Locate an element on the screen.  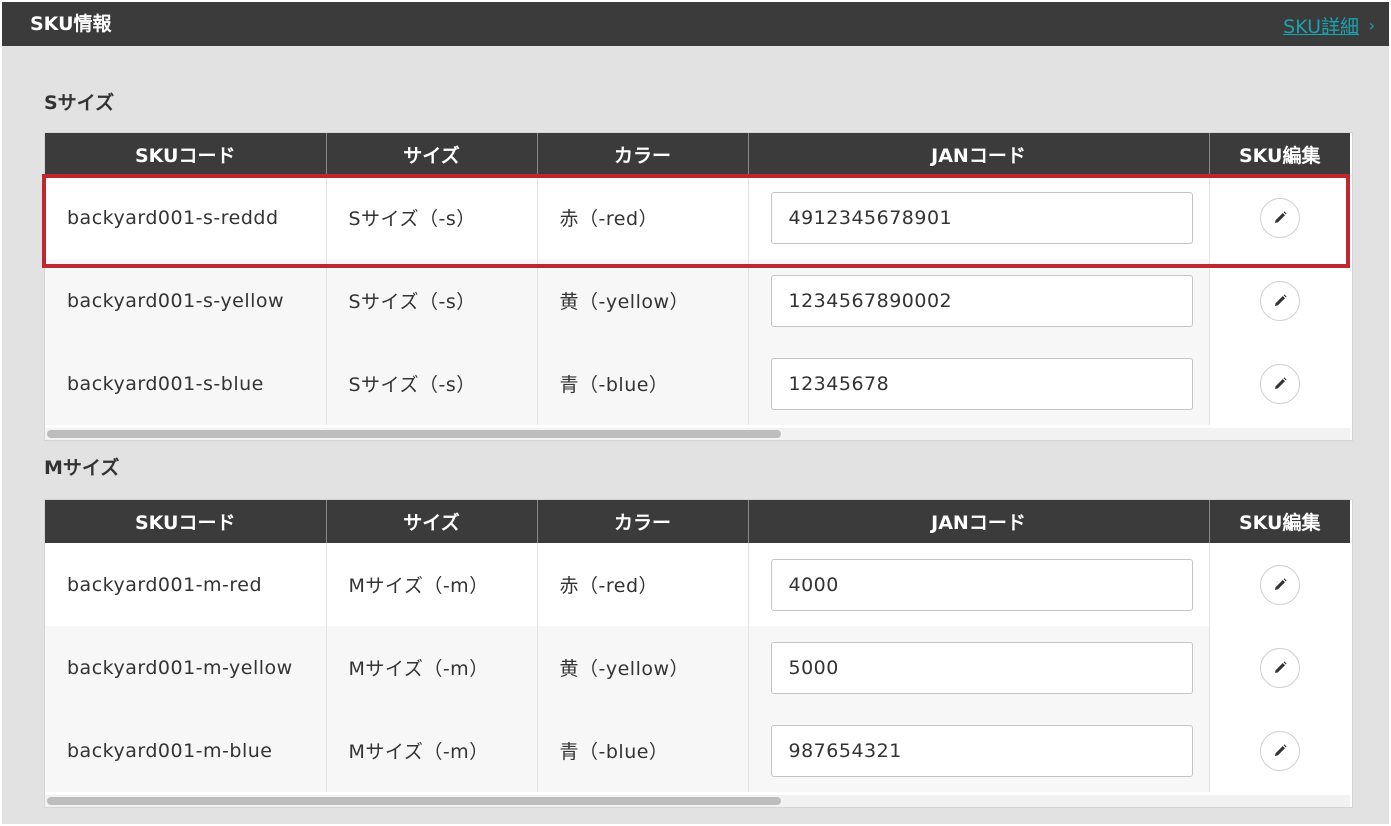
section-title-s: Sサイズ is located at coordinates (79, 103).